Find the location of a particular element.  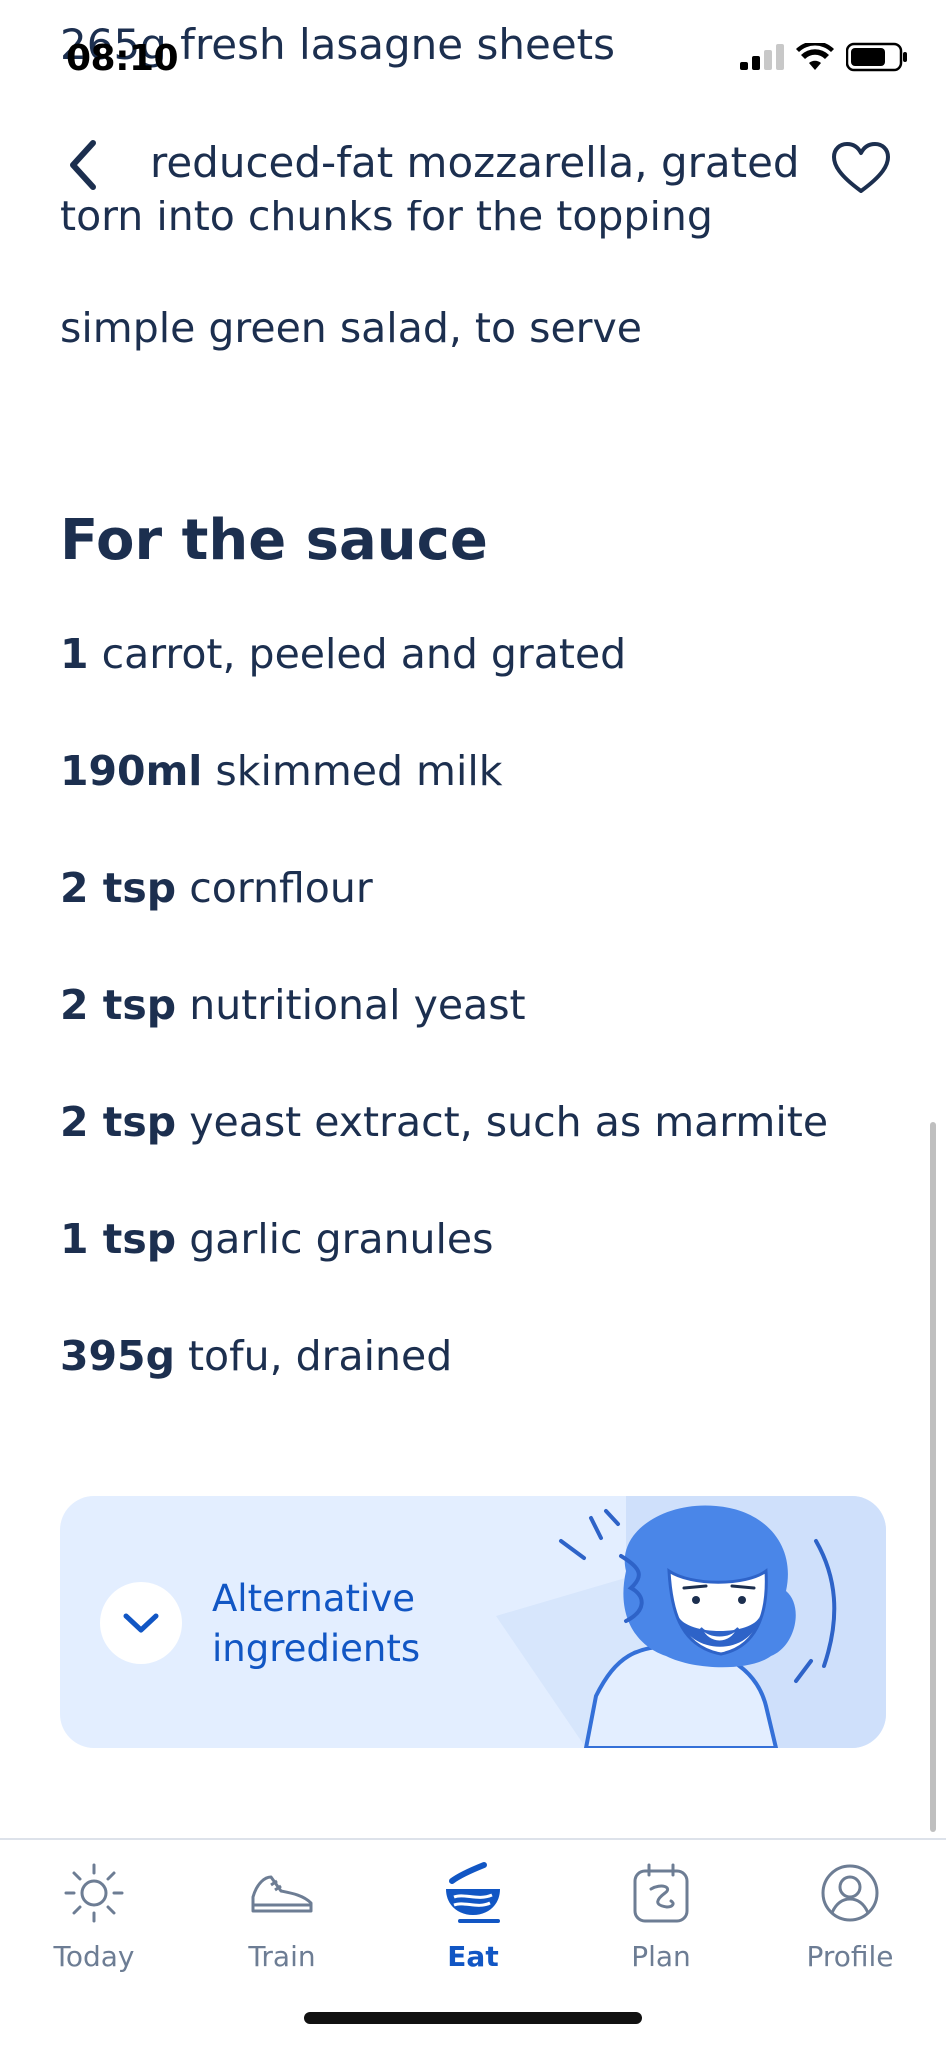

status-icons is located at coordinates (824, 57).